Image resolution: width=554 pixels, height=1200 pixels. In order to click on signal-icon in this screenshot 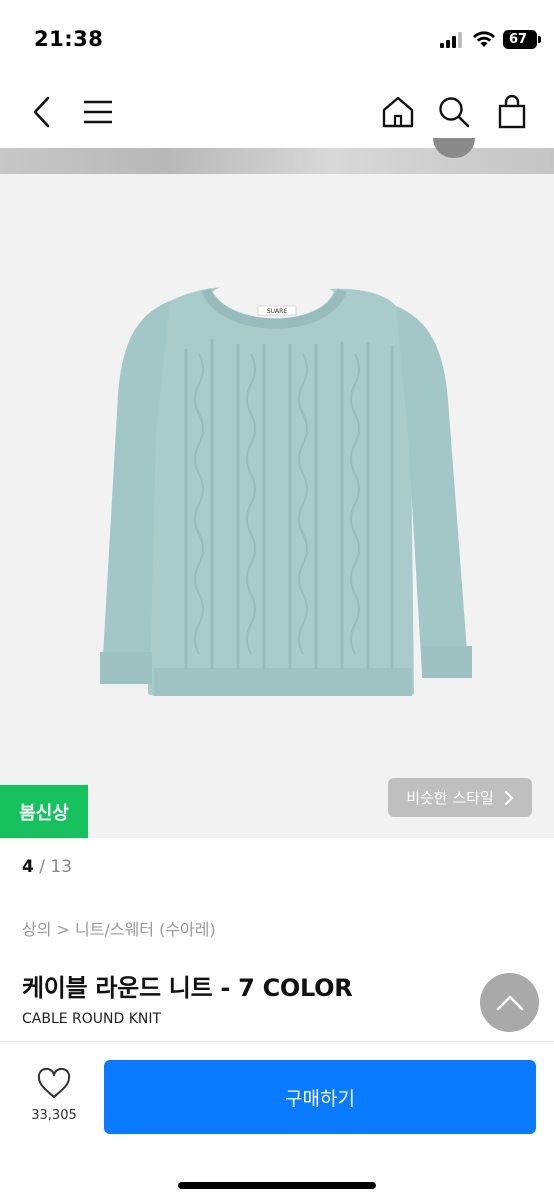, I will do `click(451, 40)`.